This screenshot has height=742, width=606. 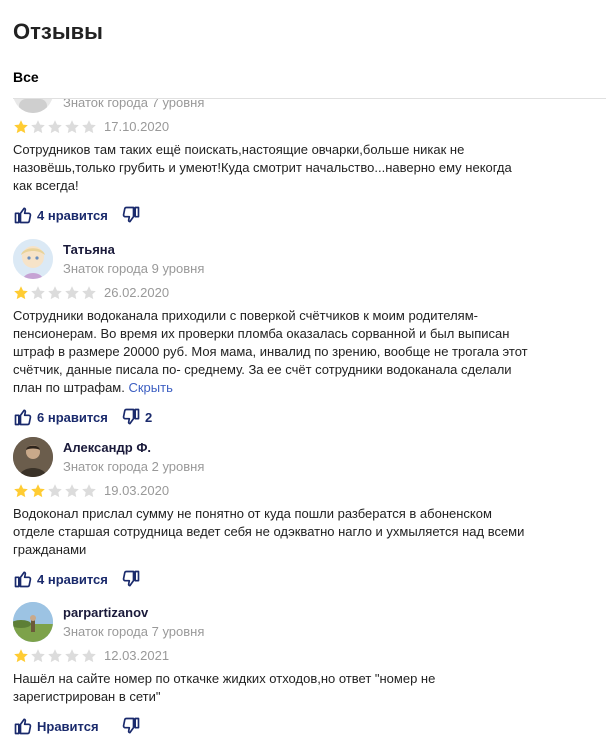 What do you see at coordinates (303, 624) in the screenshot?
I see `review-author: parpartizanov Знаток города 7 уровня` at bounding box center [303, 624].